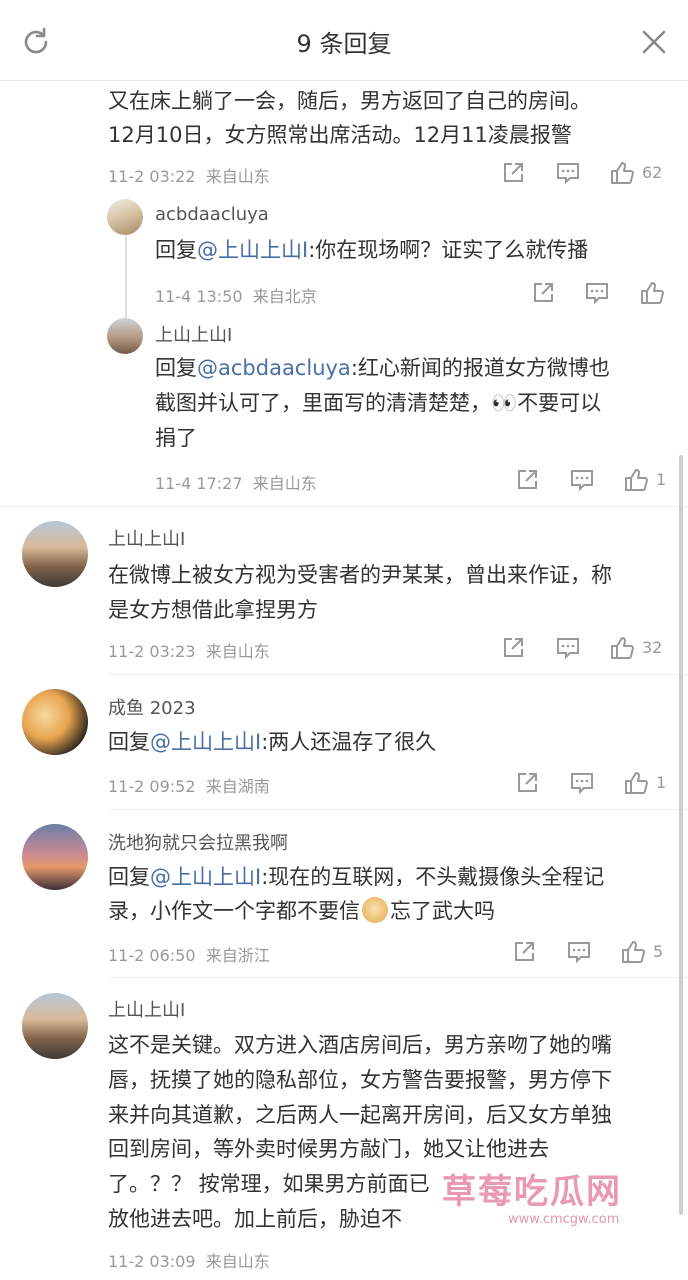 This screenshot has height=1280, width=688. Describe the element at coordinates (328, 1149) in the screenshot. I see `comment-text-line: 回到房间，等外卖时候男方敲门，她又让他进去` at that location.